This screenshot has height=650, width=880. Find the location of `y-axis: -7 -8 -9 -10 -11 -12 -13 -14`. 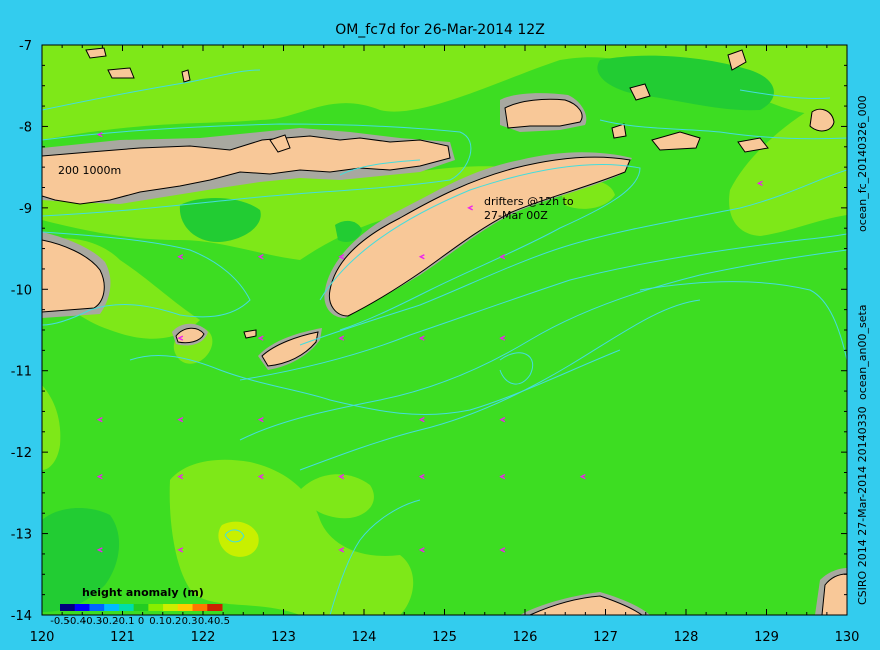

y-axis: -7 -8 -9 -10 -11 -12 -13 -14 is located at coordinates (21, 331).